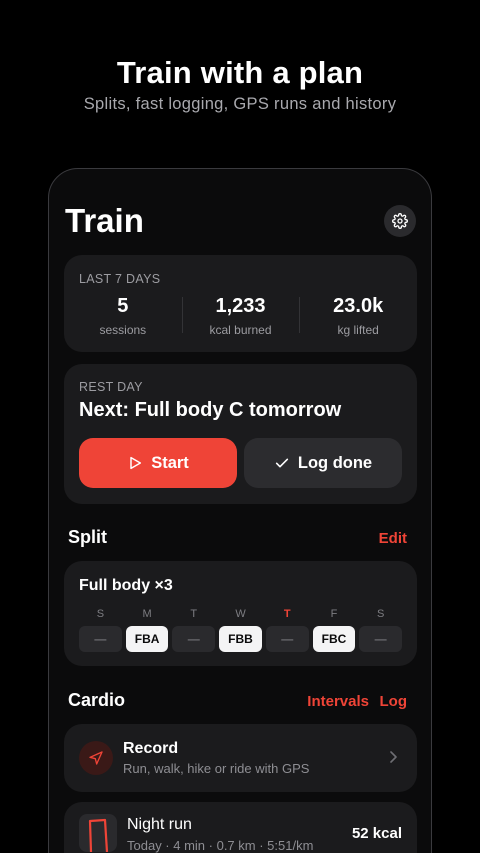 This screenshot has height=853, width=480. I want to click on navigation-arrow-icon, so click(96, 758).